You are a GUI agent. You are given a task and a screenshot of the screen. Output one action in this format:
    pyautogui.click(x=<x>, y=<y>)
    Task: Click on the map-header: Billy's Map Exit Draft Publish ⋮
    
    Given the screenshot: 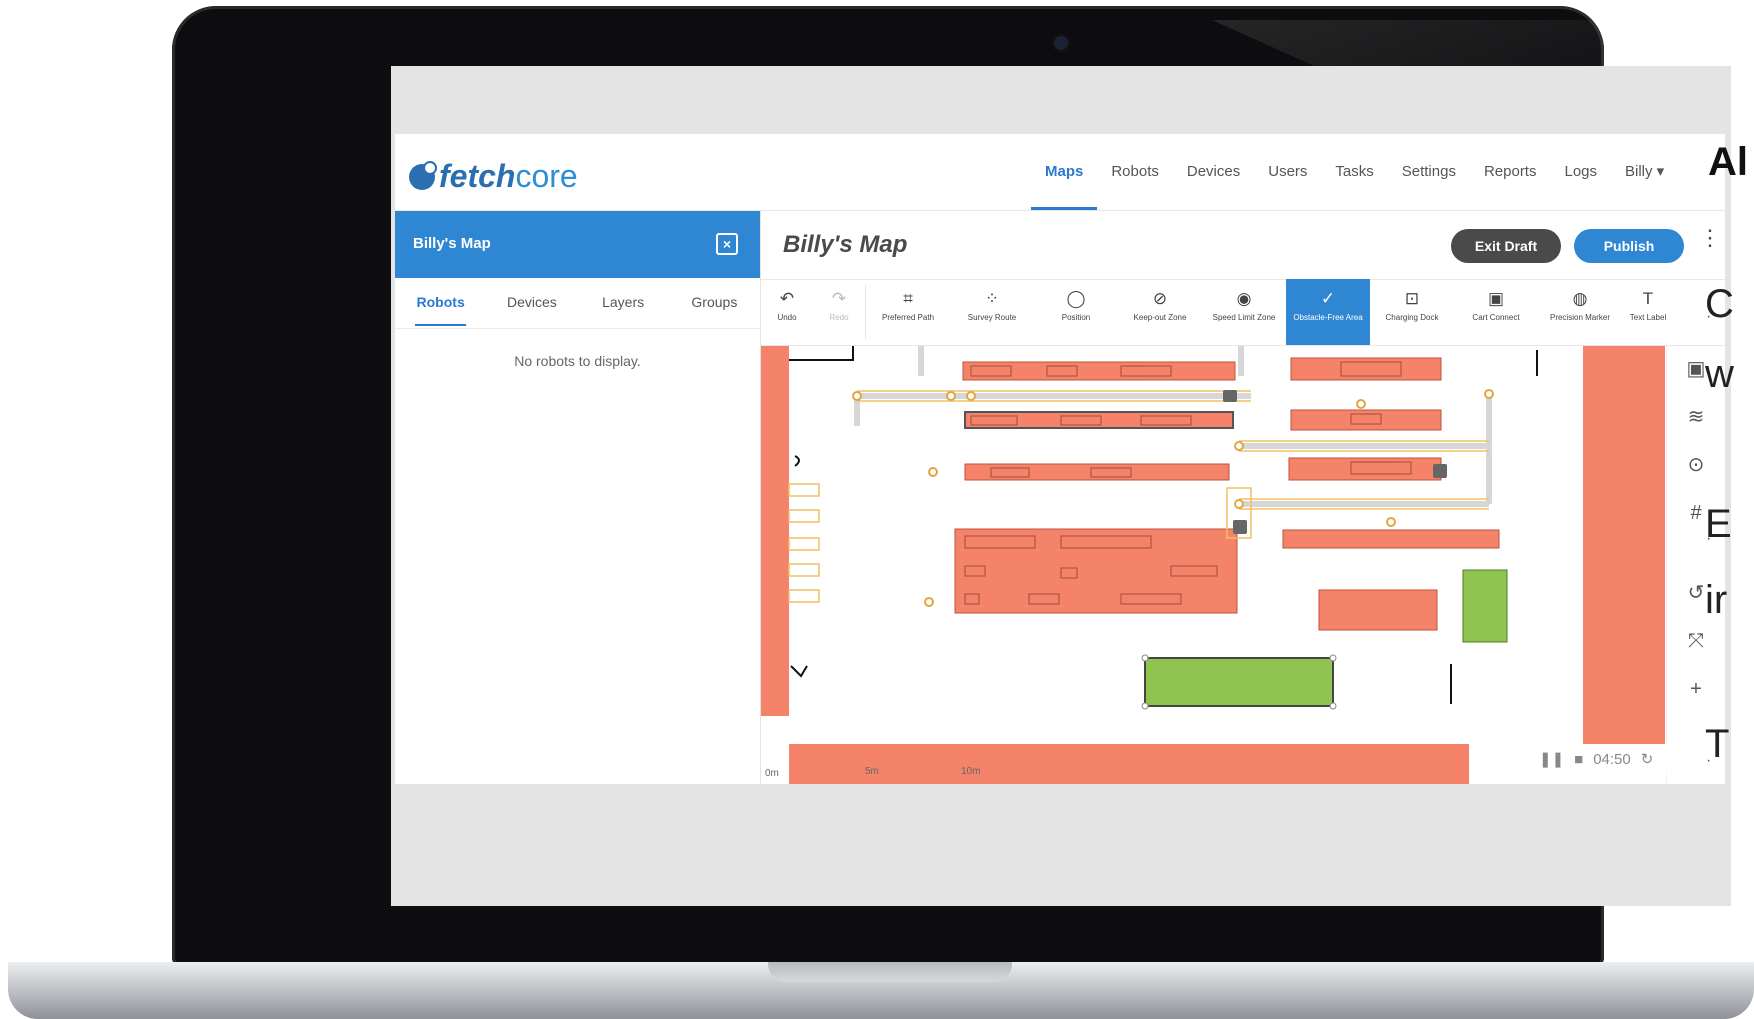 What is the action you would take?
    pyautogui.click(x=1243, y=245)
    